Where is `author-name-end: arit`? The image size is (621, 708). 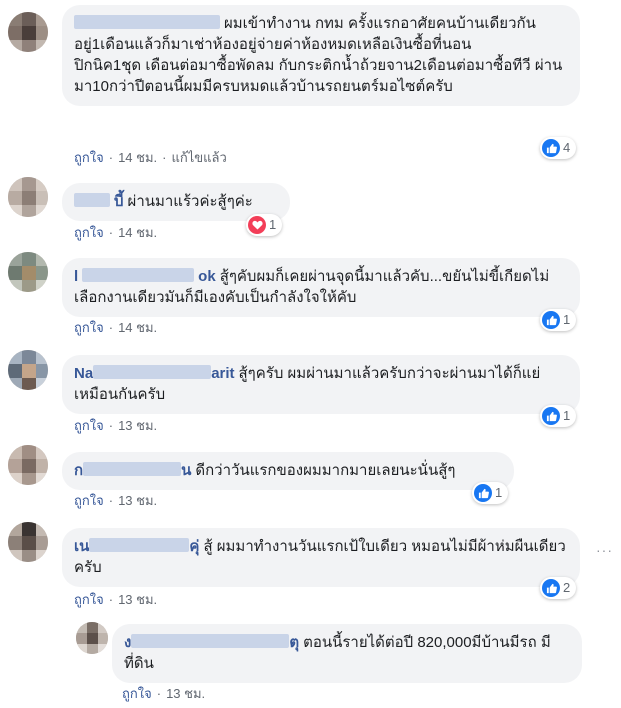
author-name-end: arit is located at coordinates (222, 373).